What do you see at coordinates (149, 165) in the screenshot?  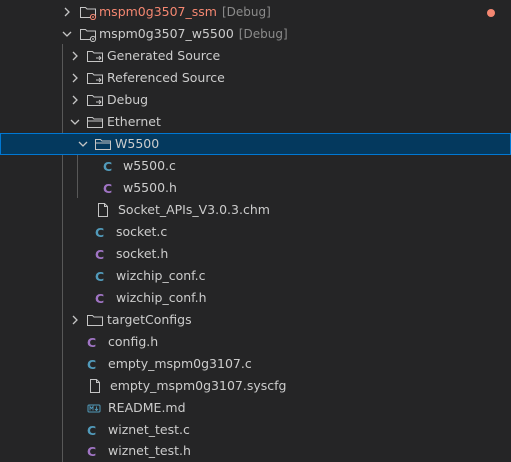 I see `tree-item-label: w5500.c` at bounding box center [149, 165].